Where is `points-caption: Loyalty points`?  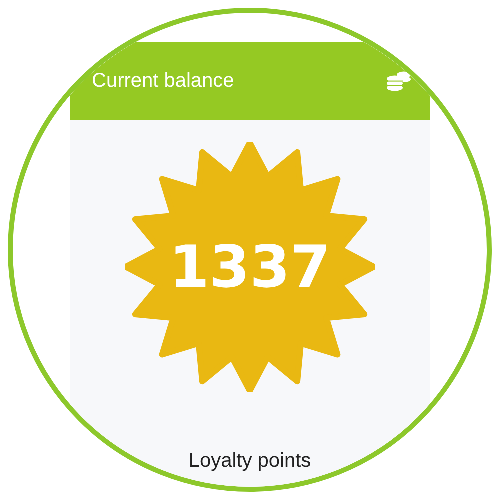
points-caption: Loyalty points is located at coordinates (250, 461).